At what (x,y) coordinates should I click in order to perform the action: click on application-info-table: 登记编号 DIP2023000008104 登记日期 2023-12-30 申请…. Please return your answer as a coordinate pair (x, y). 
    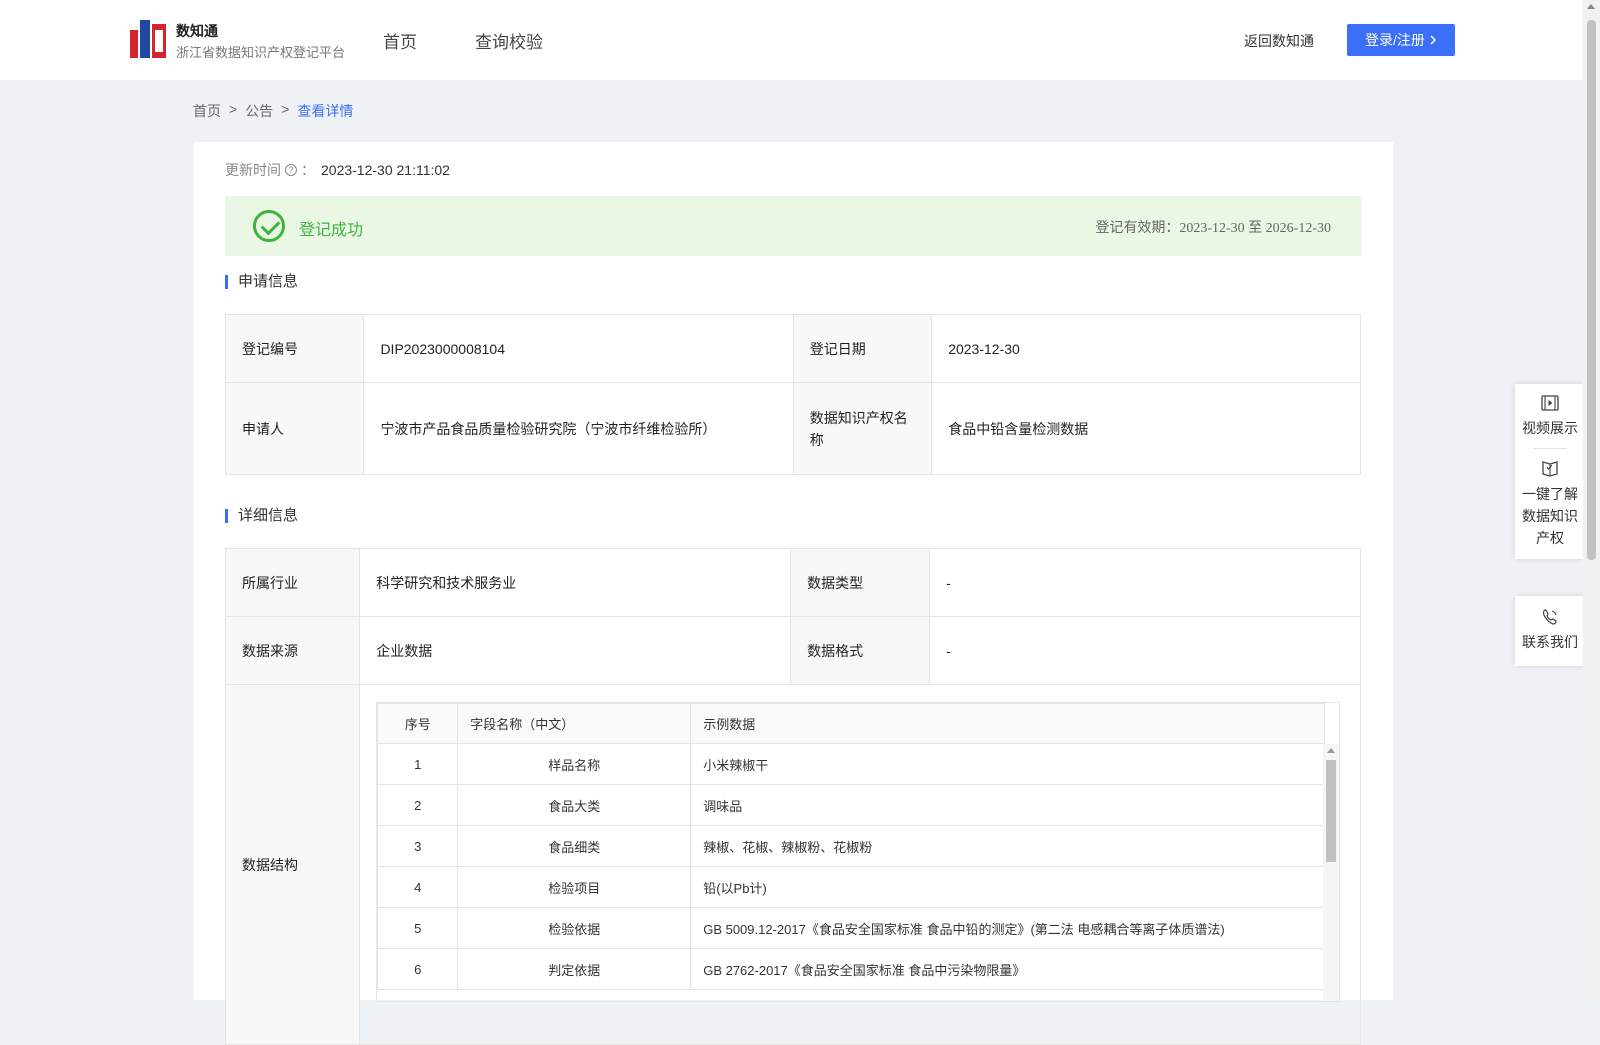
    Looking at the image, I should click on (792, 394).